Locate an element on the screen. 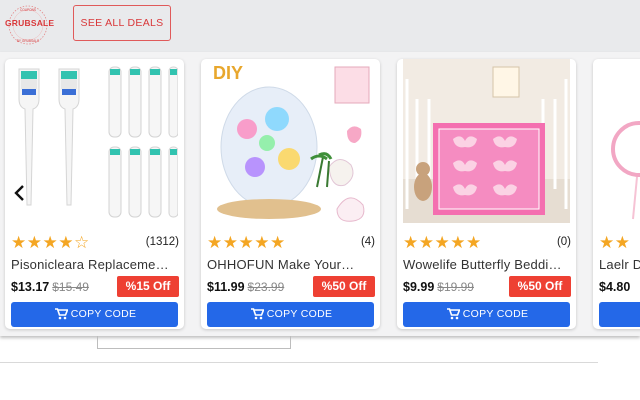  star-rating: ★★ is located at coordinates (619, 243).